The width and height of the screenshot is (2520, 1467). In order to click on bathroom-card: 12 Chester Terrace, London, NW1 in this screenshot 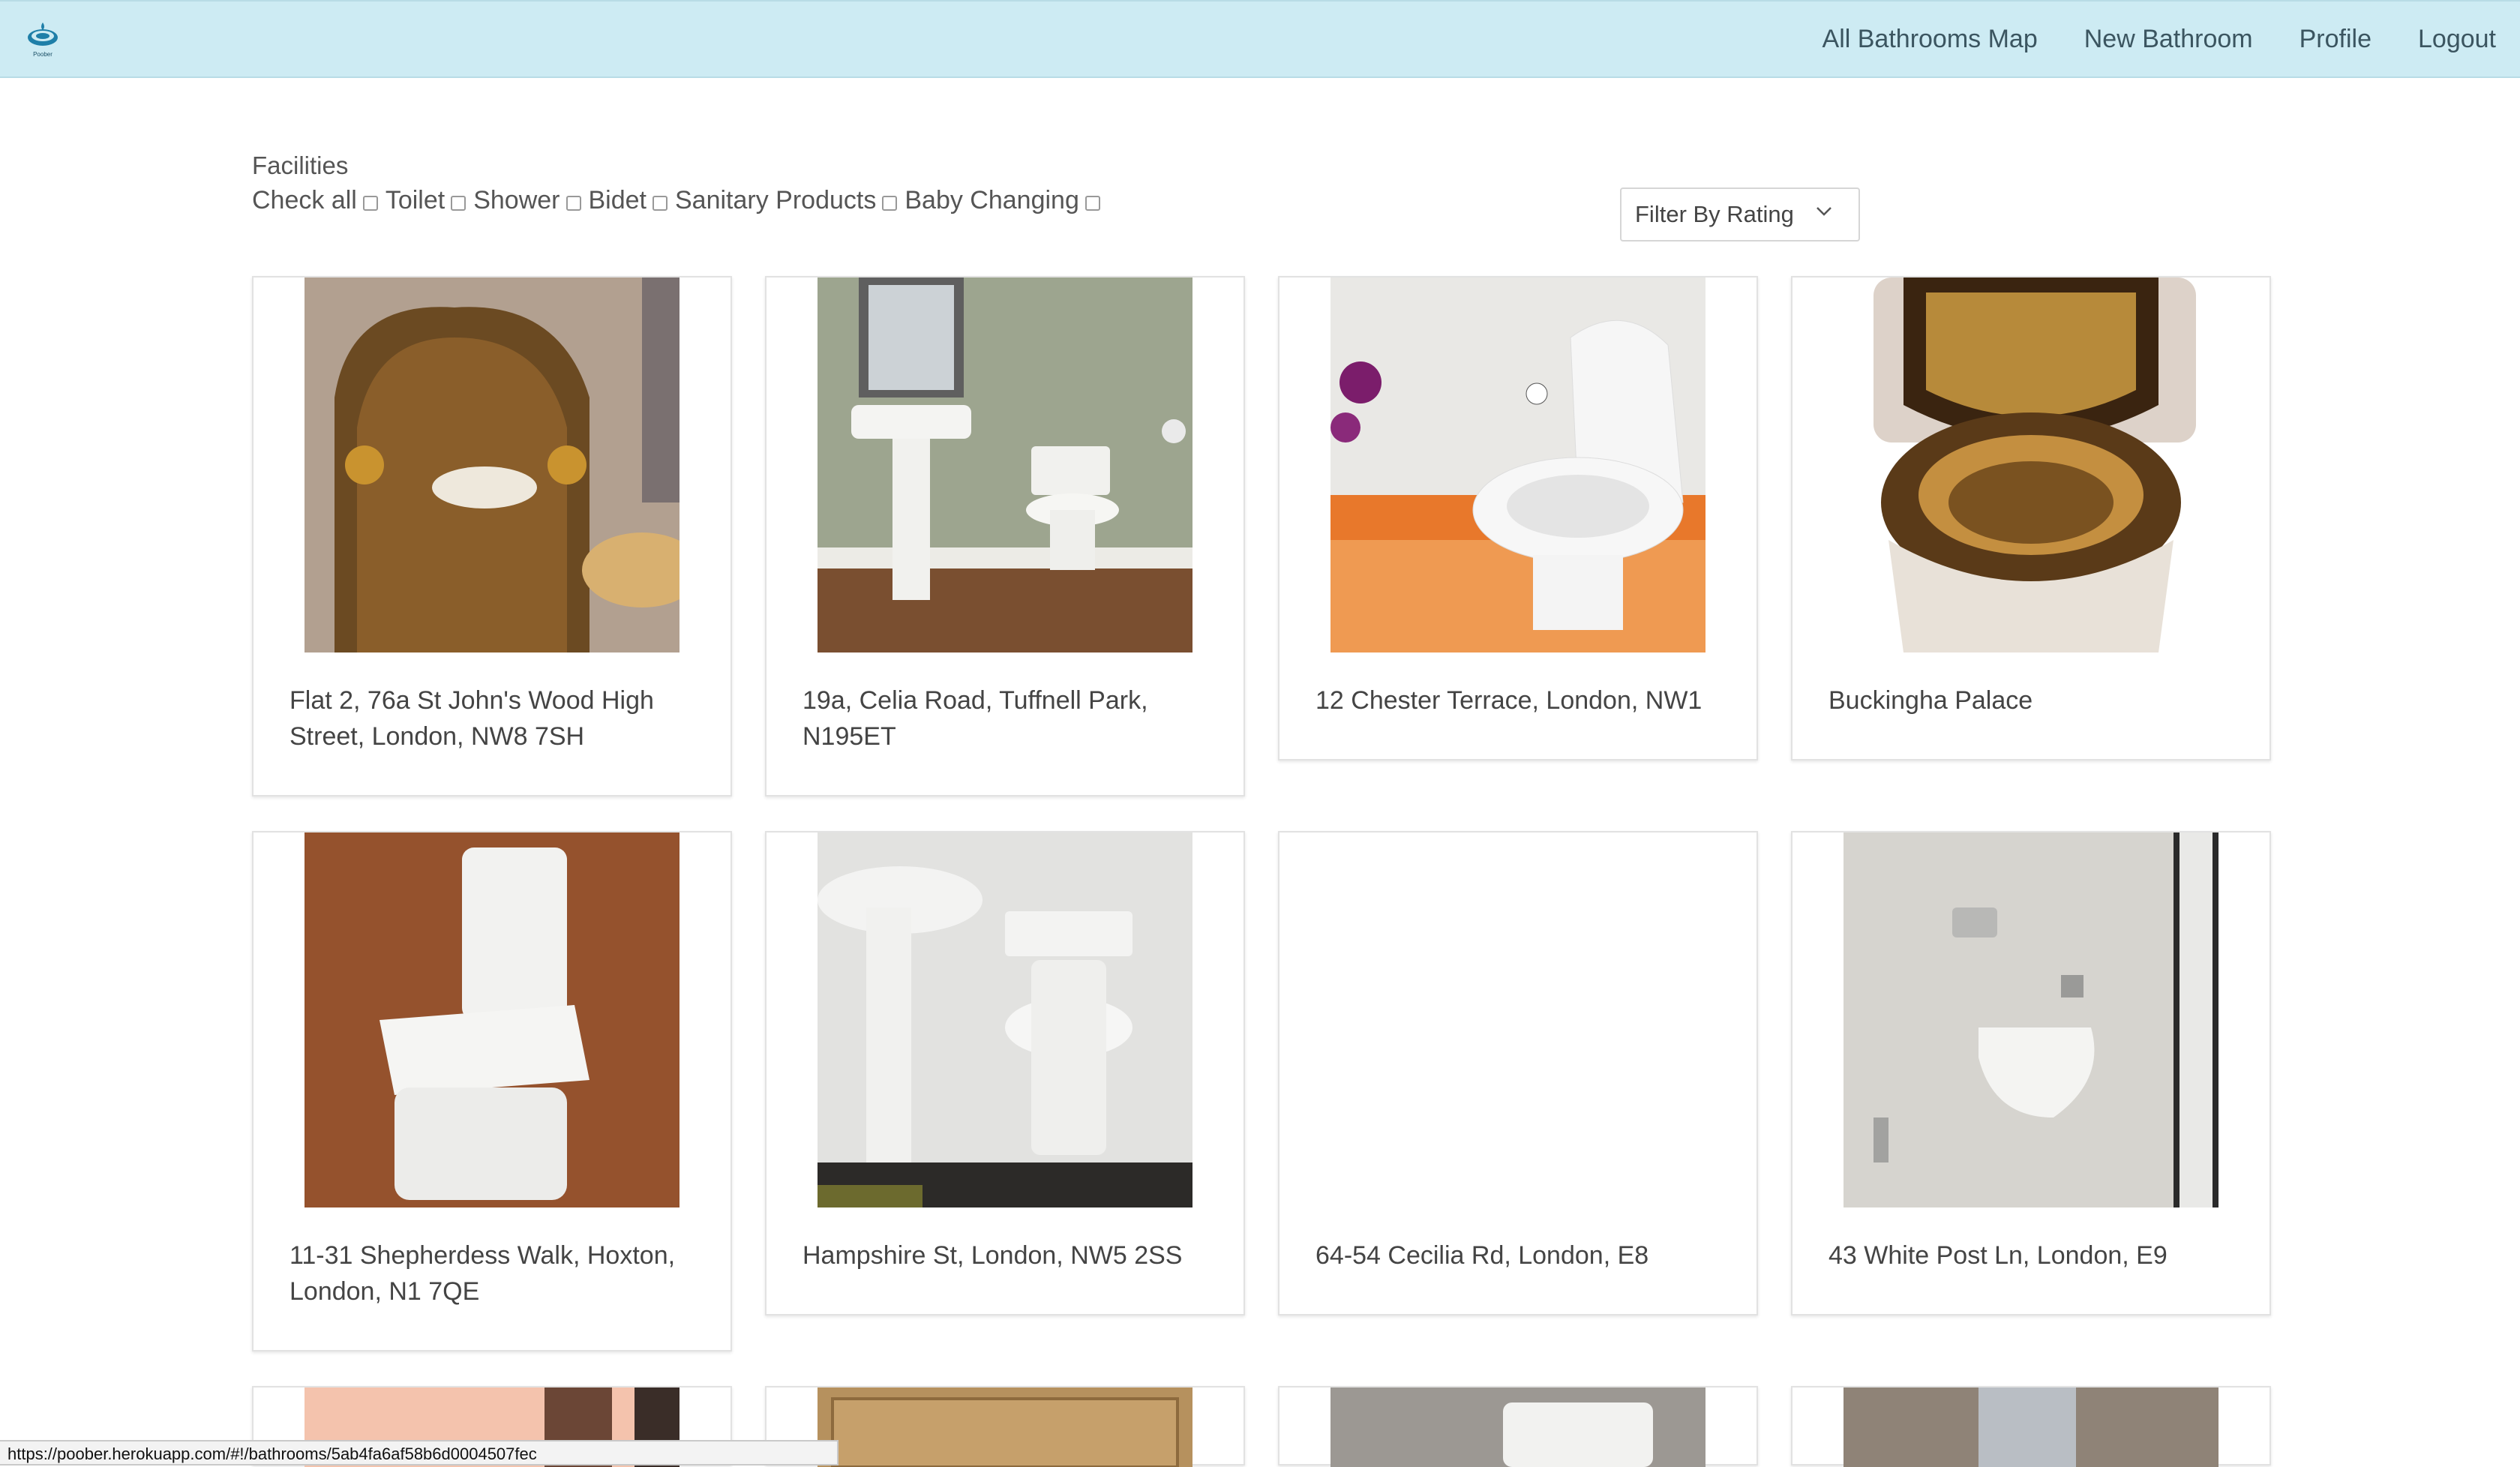, I will do `click(1518, 518)`.